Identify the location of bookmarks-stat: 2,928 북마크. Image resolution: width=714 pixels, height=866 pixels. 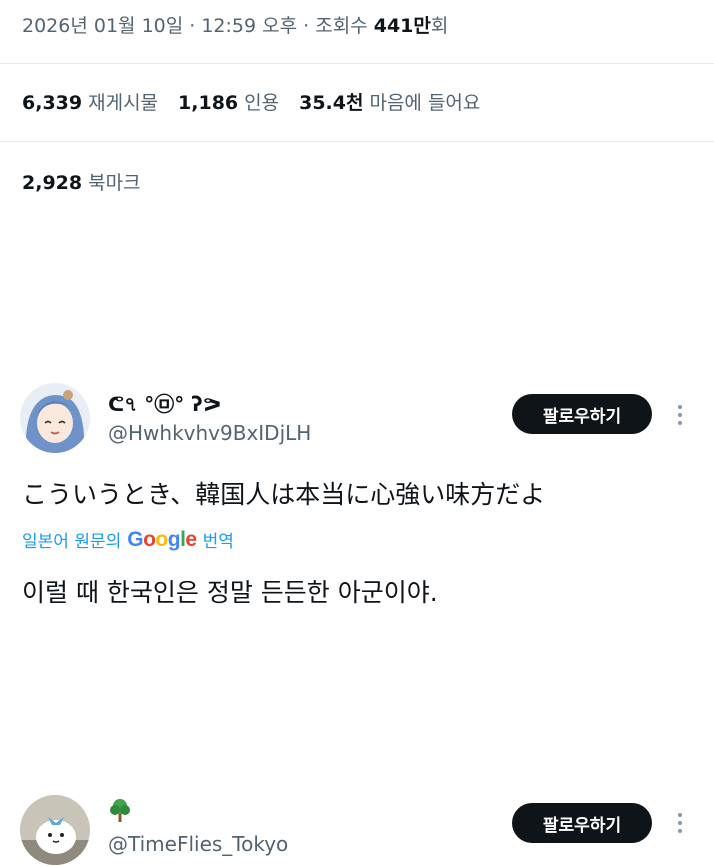
(81, 181).